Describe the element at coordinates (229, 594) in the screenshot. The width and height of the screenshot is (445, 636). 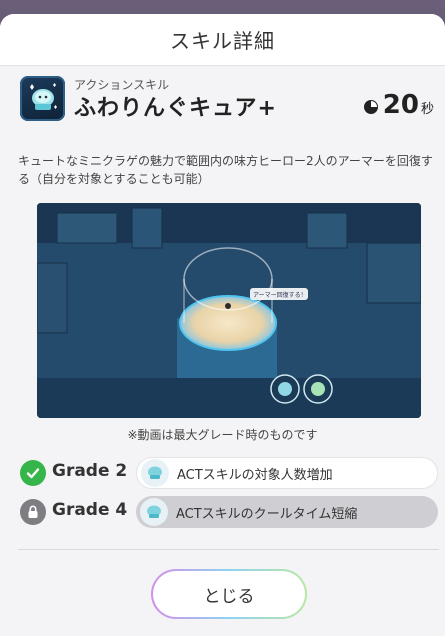
I see `close-button: とじる` at that location.